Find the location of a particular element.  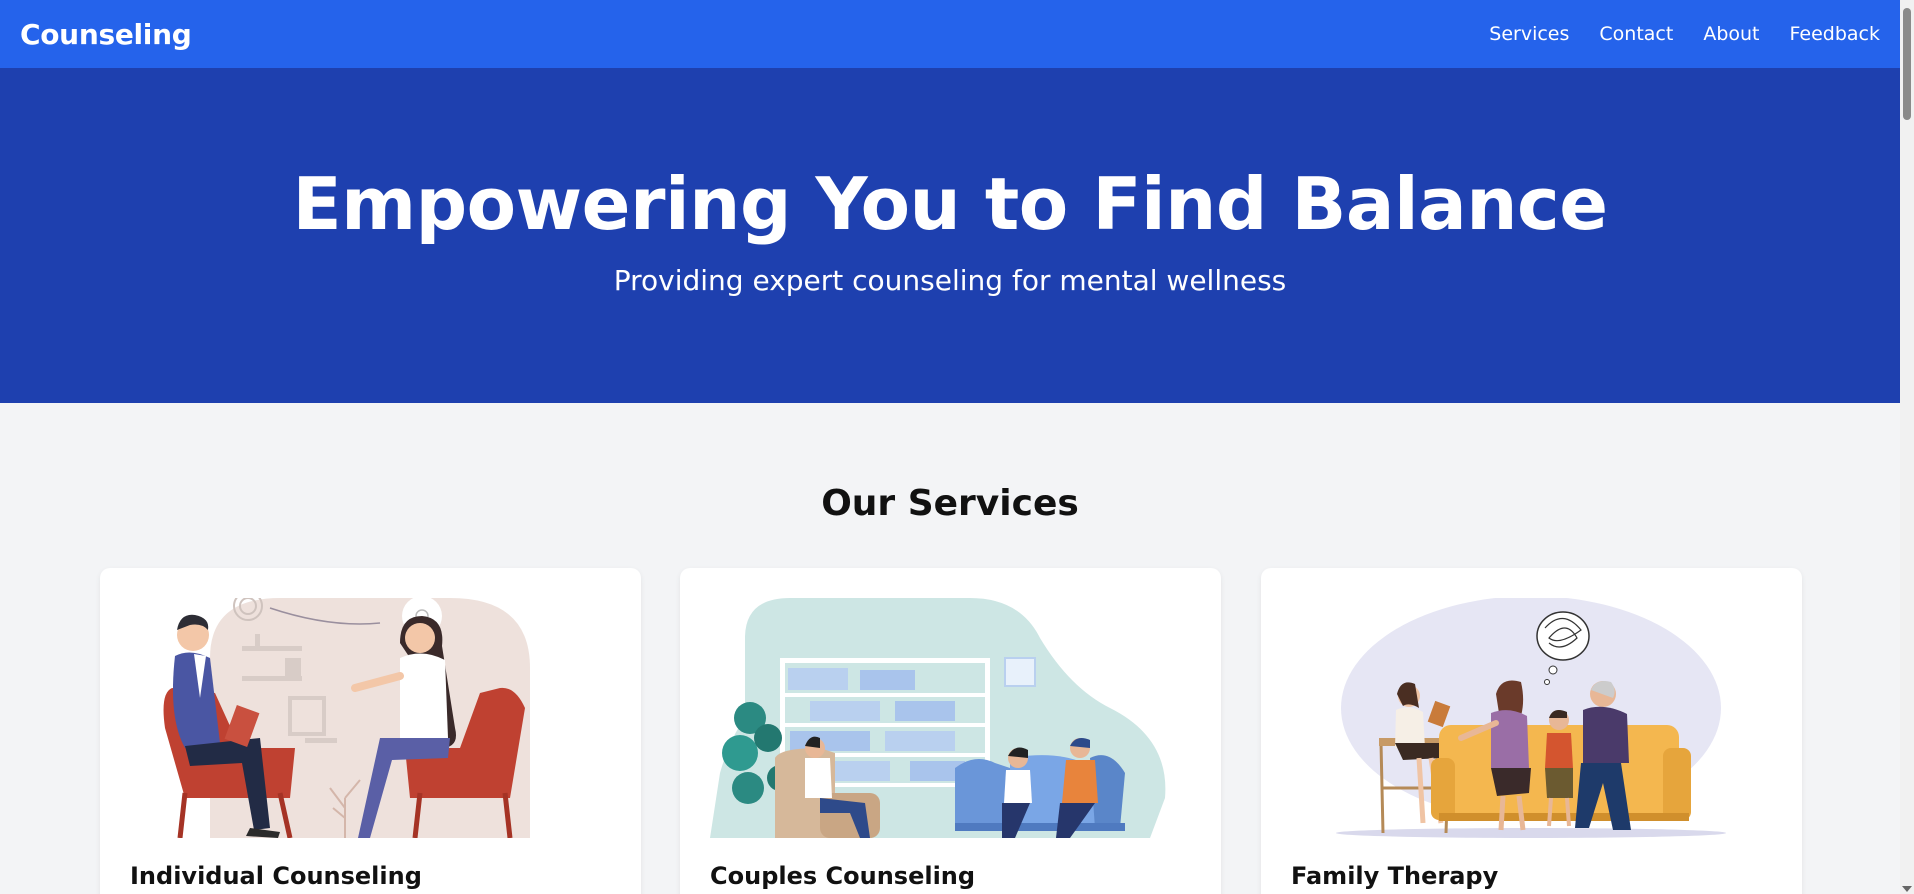

individual-counseling-illustration is located at coordinates (346, 718).